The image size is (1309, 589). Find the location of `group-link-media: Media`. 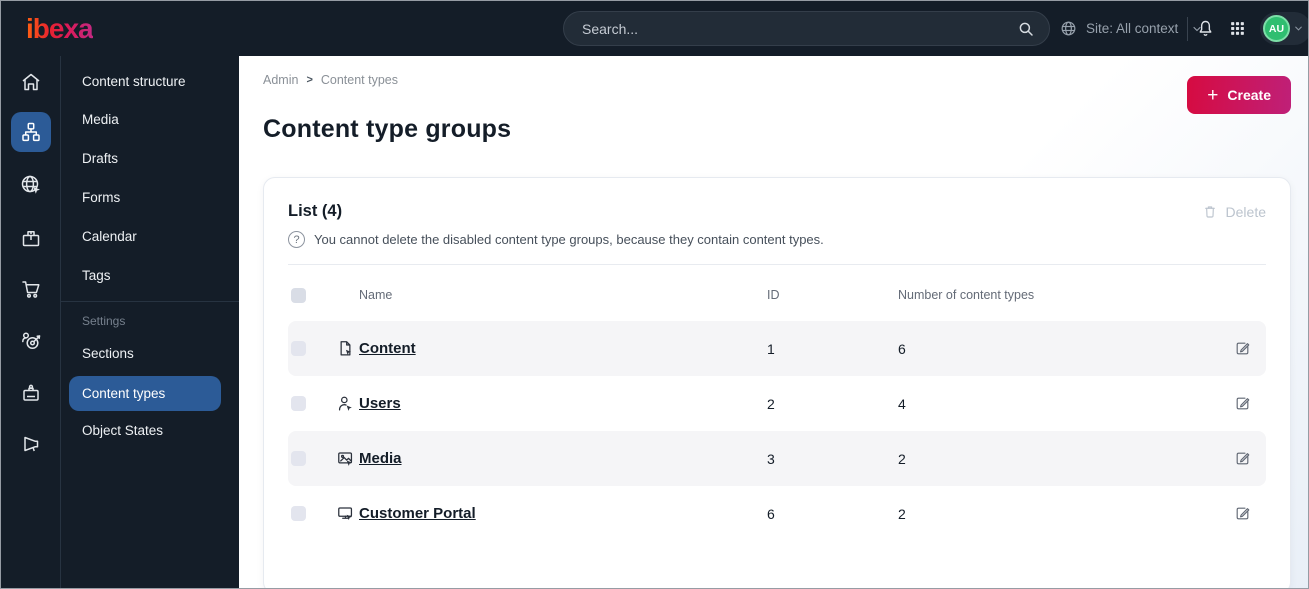

group-link-media: Media is located at coordinates (380, 458).